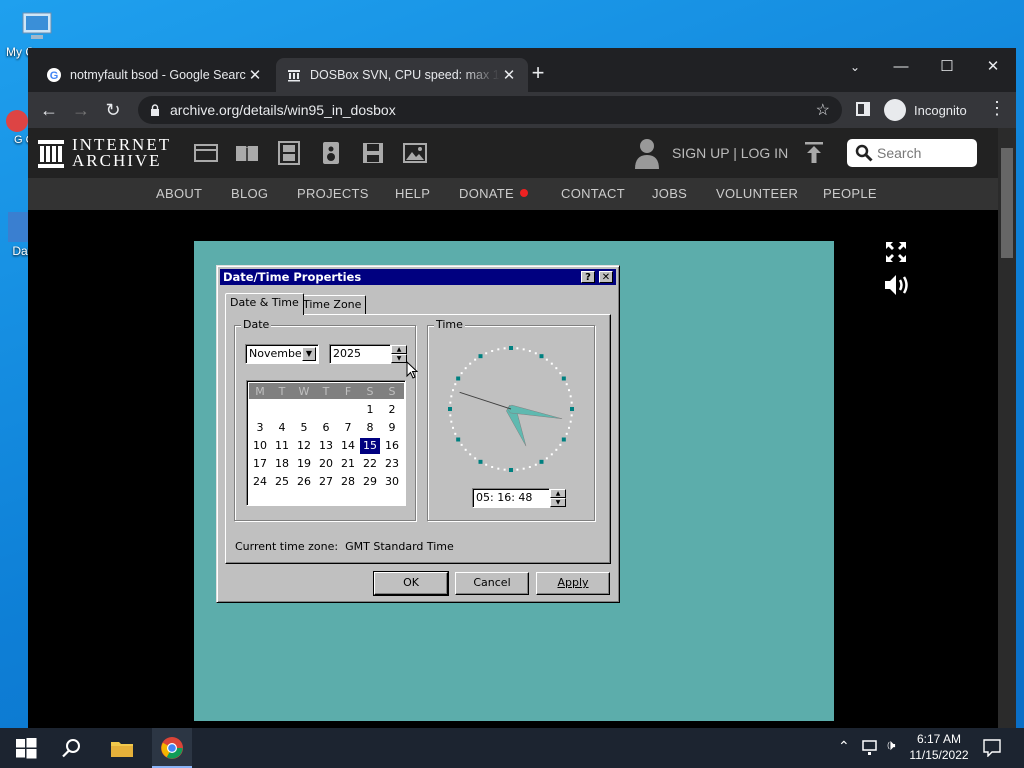 This screenshot has width=1024, height=768. I want to click on scrollbar-thumb, so click(1007, 203).